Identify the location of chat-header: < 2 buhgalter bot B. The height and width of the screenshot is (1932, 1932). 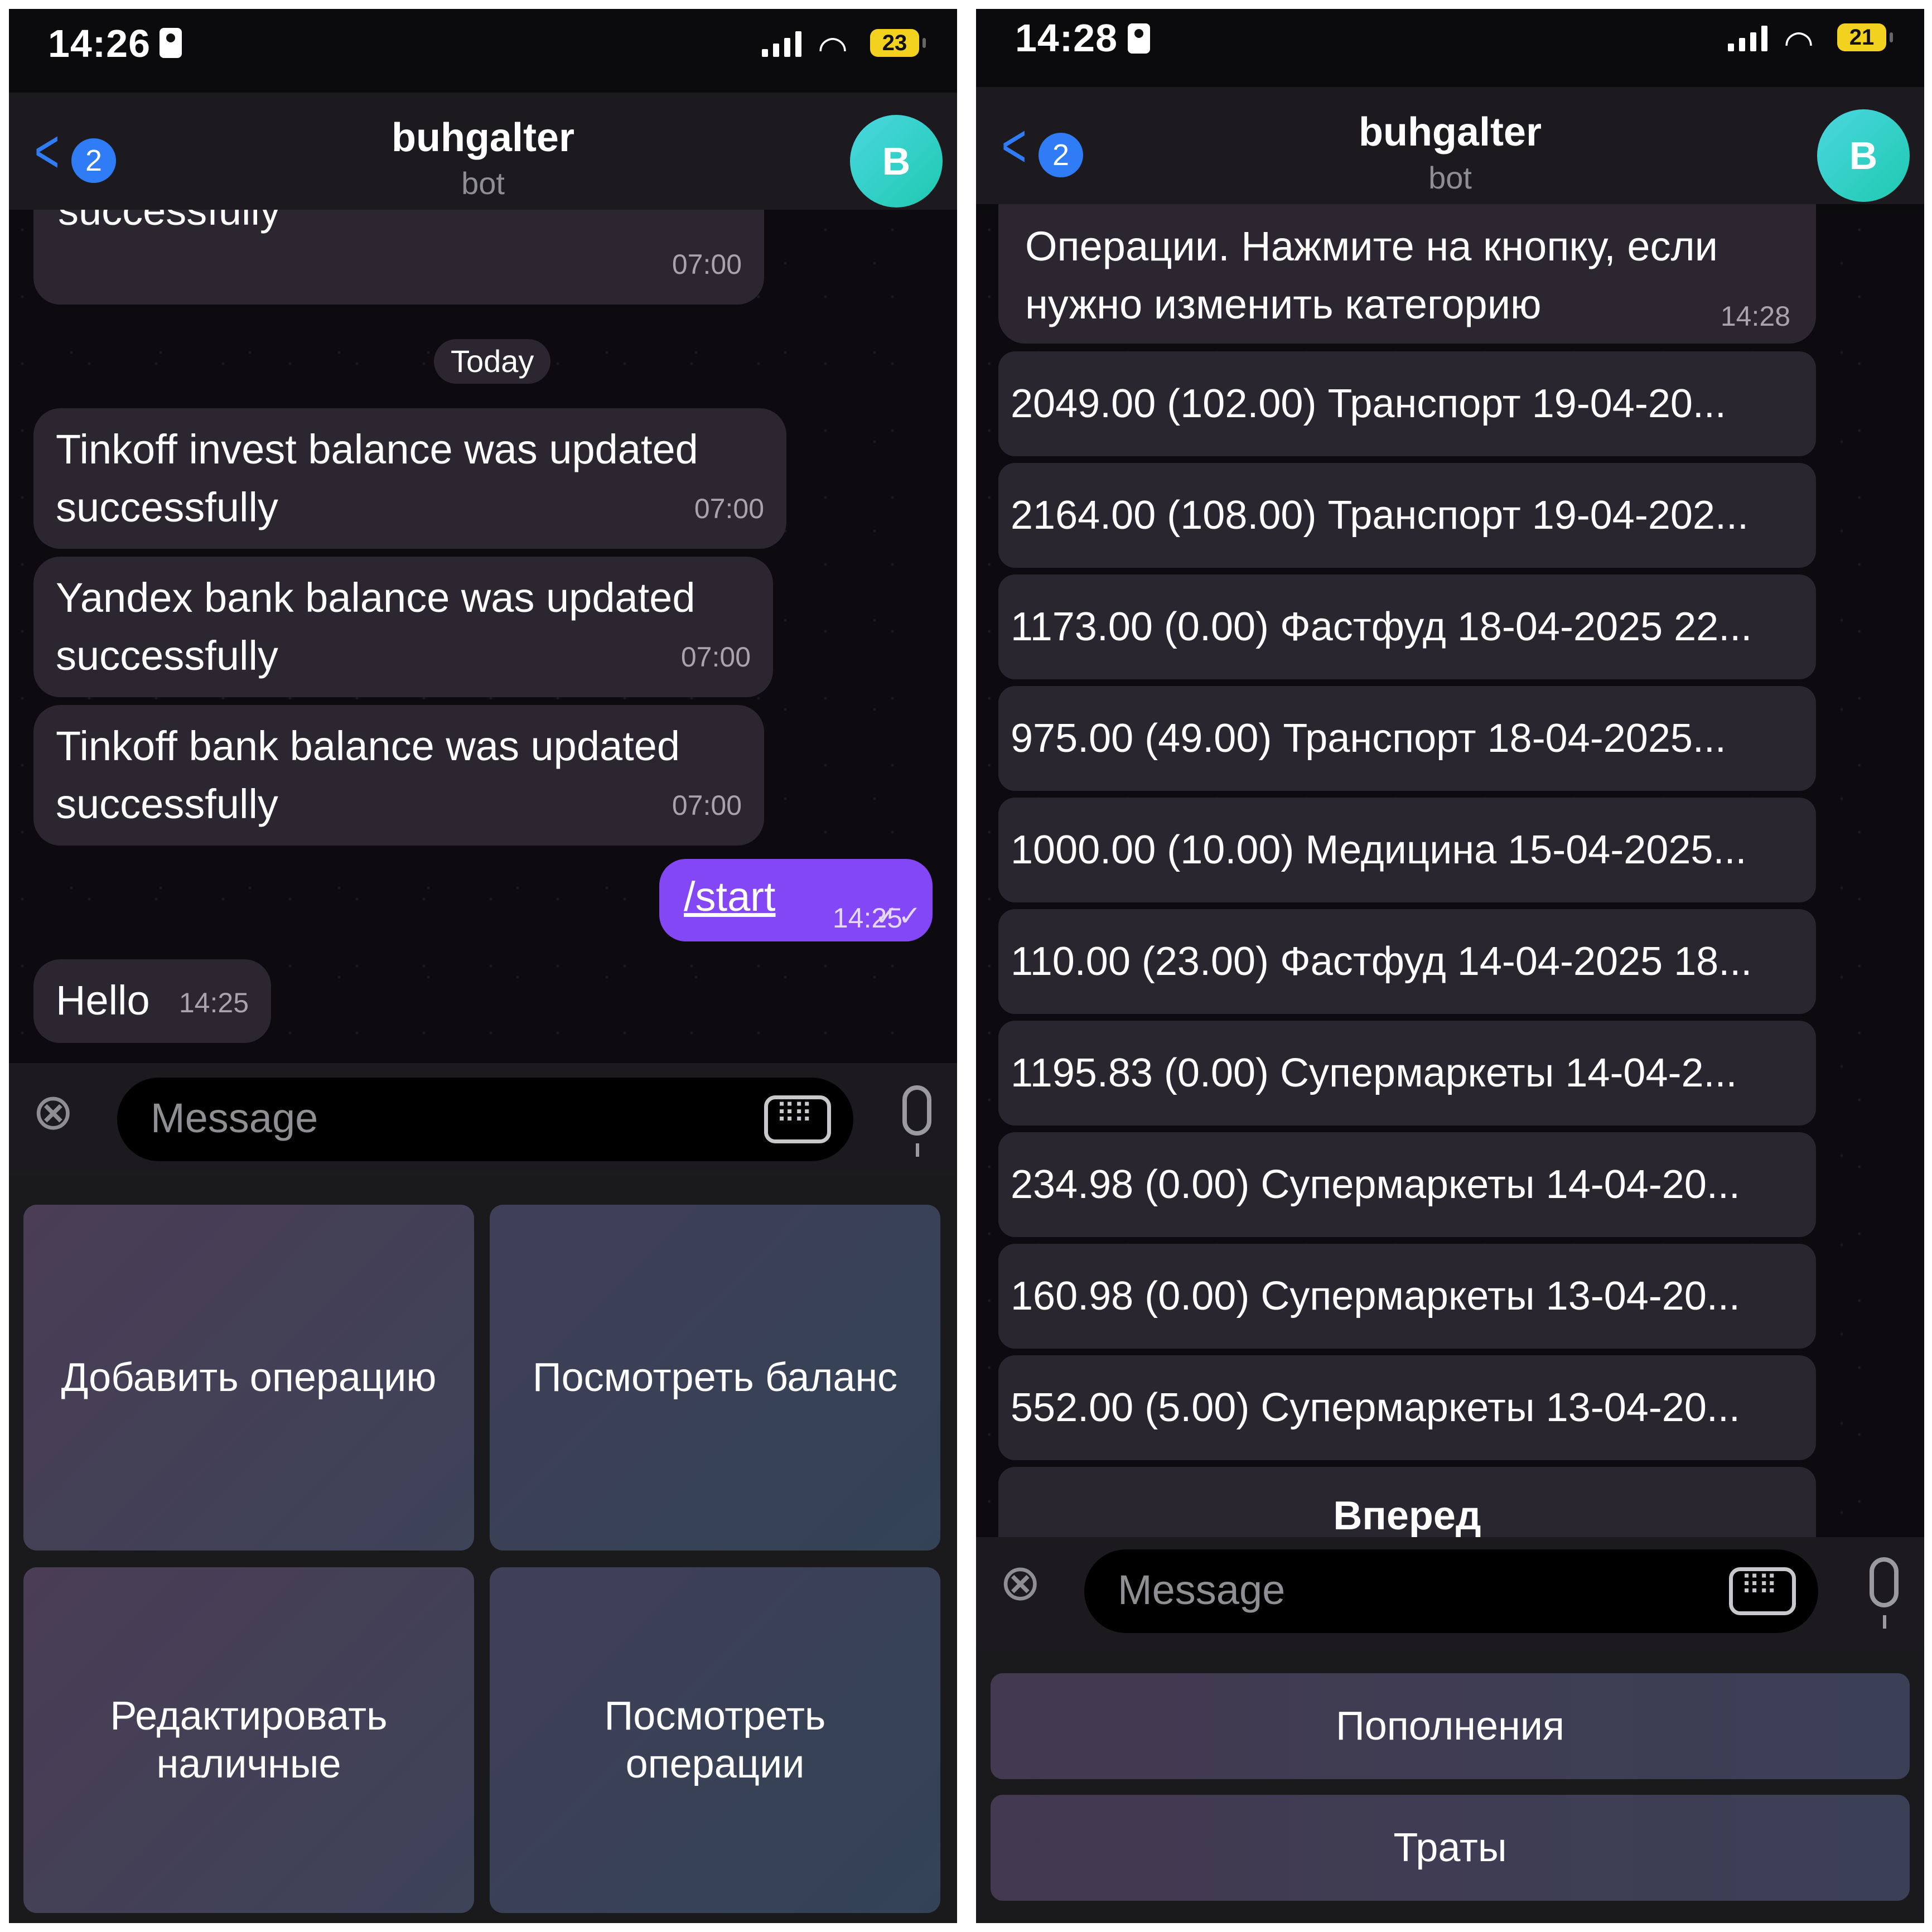
(1450, 145).